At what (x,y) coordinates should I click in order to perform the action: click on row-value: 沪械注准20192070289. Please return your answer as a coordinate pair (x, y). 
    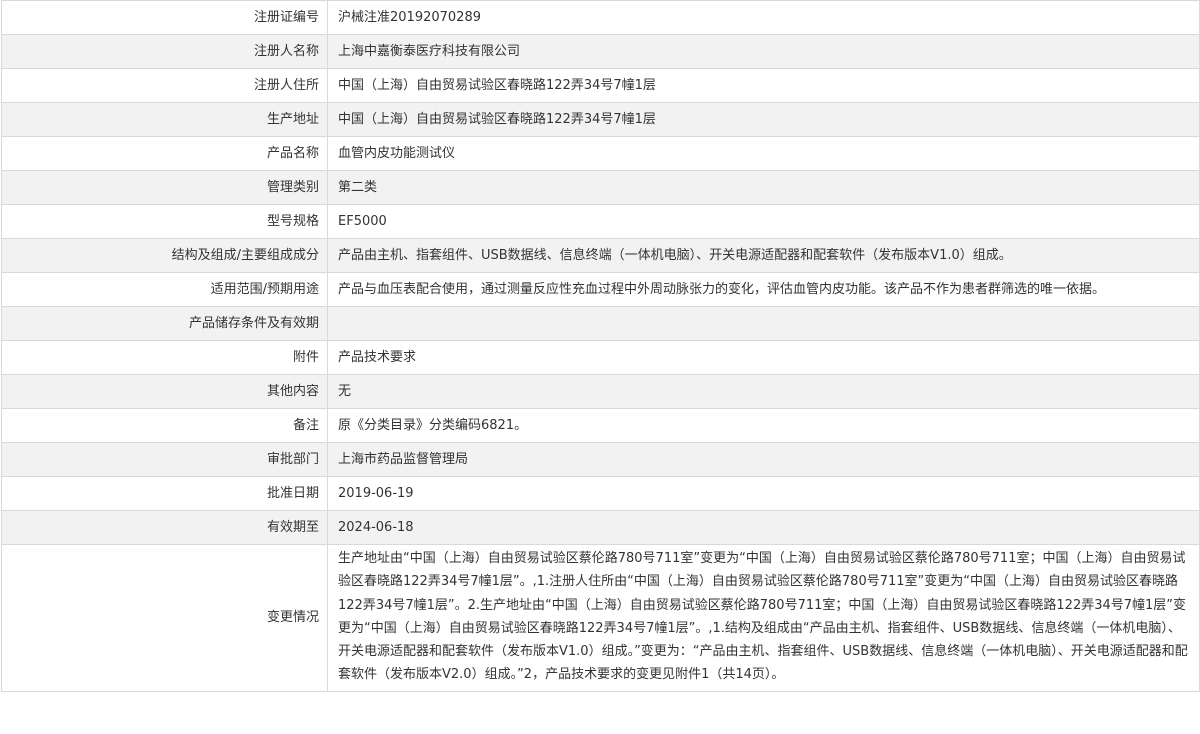
    Looking at the image, I should click on (763, 17).